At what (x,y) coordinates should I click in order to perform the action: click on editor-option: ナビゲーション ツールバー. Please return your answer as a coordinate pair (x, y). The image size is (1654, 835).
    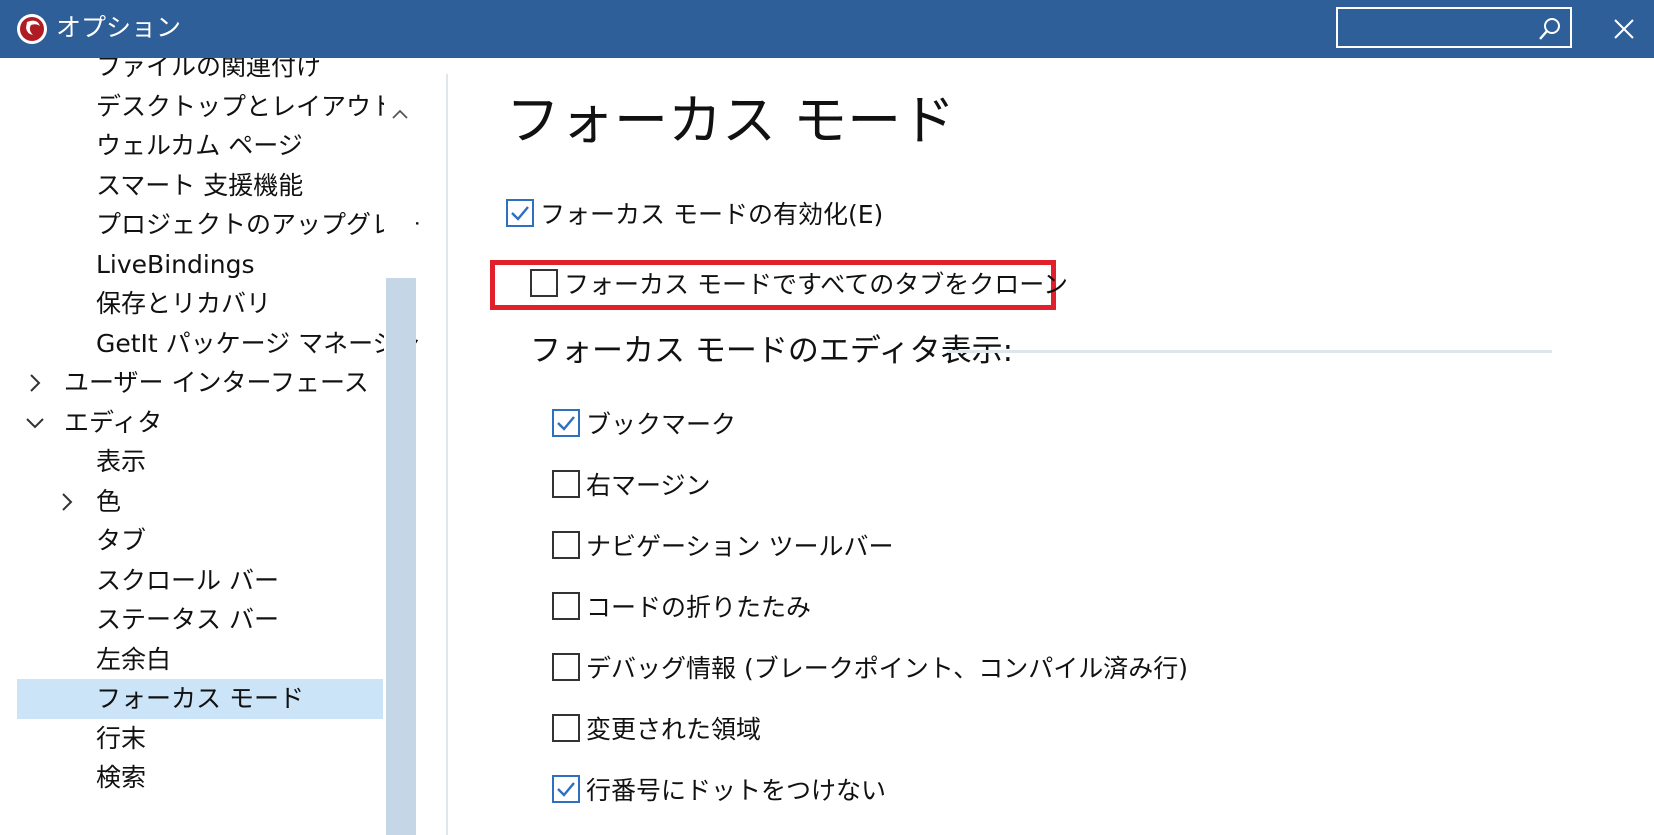
    Looking at the image, I should click on (722, 545).